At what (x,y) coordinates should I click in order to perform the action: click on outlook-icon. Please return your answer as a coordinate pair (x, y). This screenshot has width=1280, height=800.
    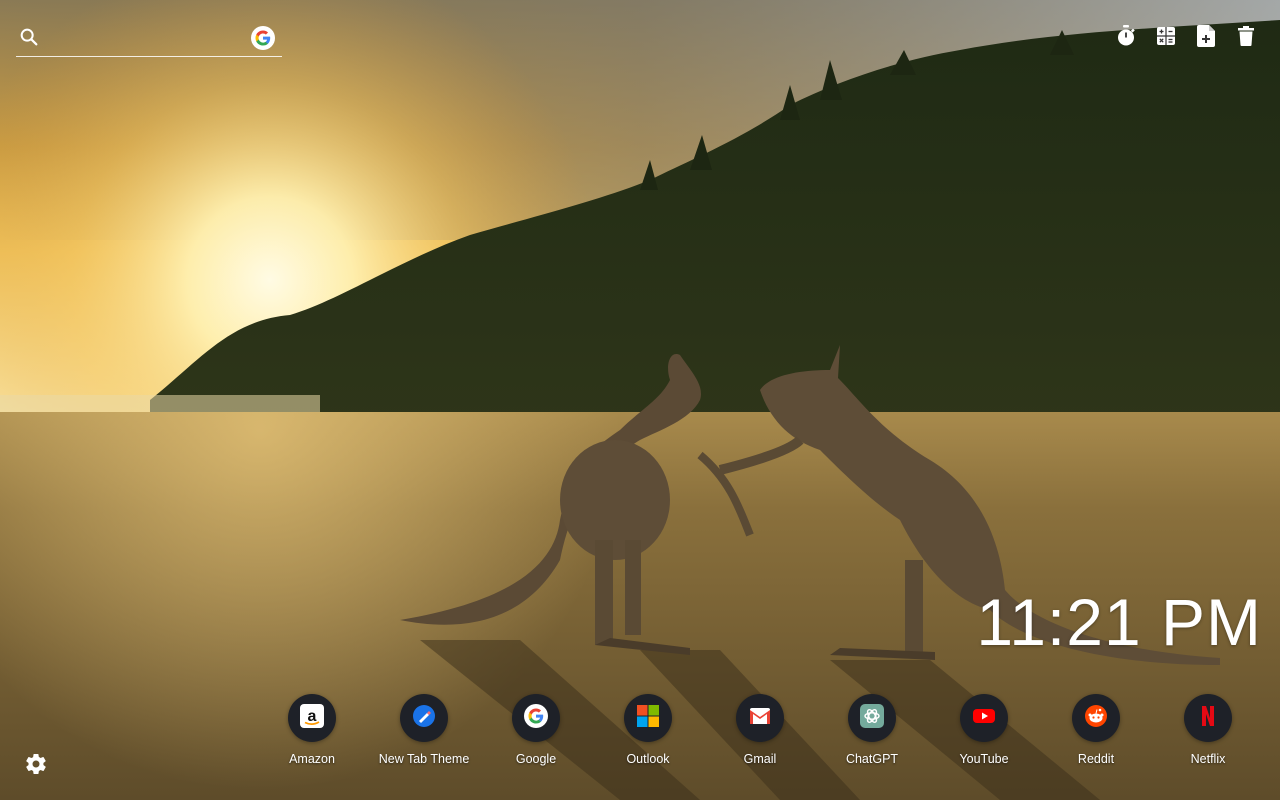
    Looking at the image, I should click on (648, 718).